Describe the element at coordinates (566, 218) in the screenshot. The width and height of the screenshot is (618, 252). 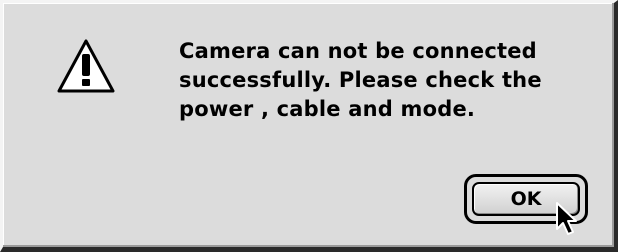
I see `arrow-cursor-icon` at that location.